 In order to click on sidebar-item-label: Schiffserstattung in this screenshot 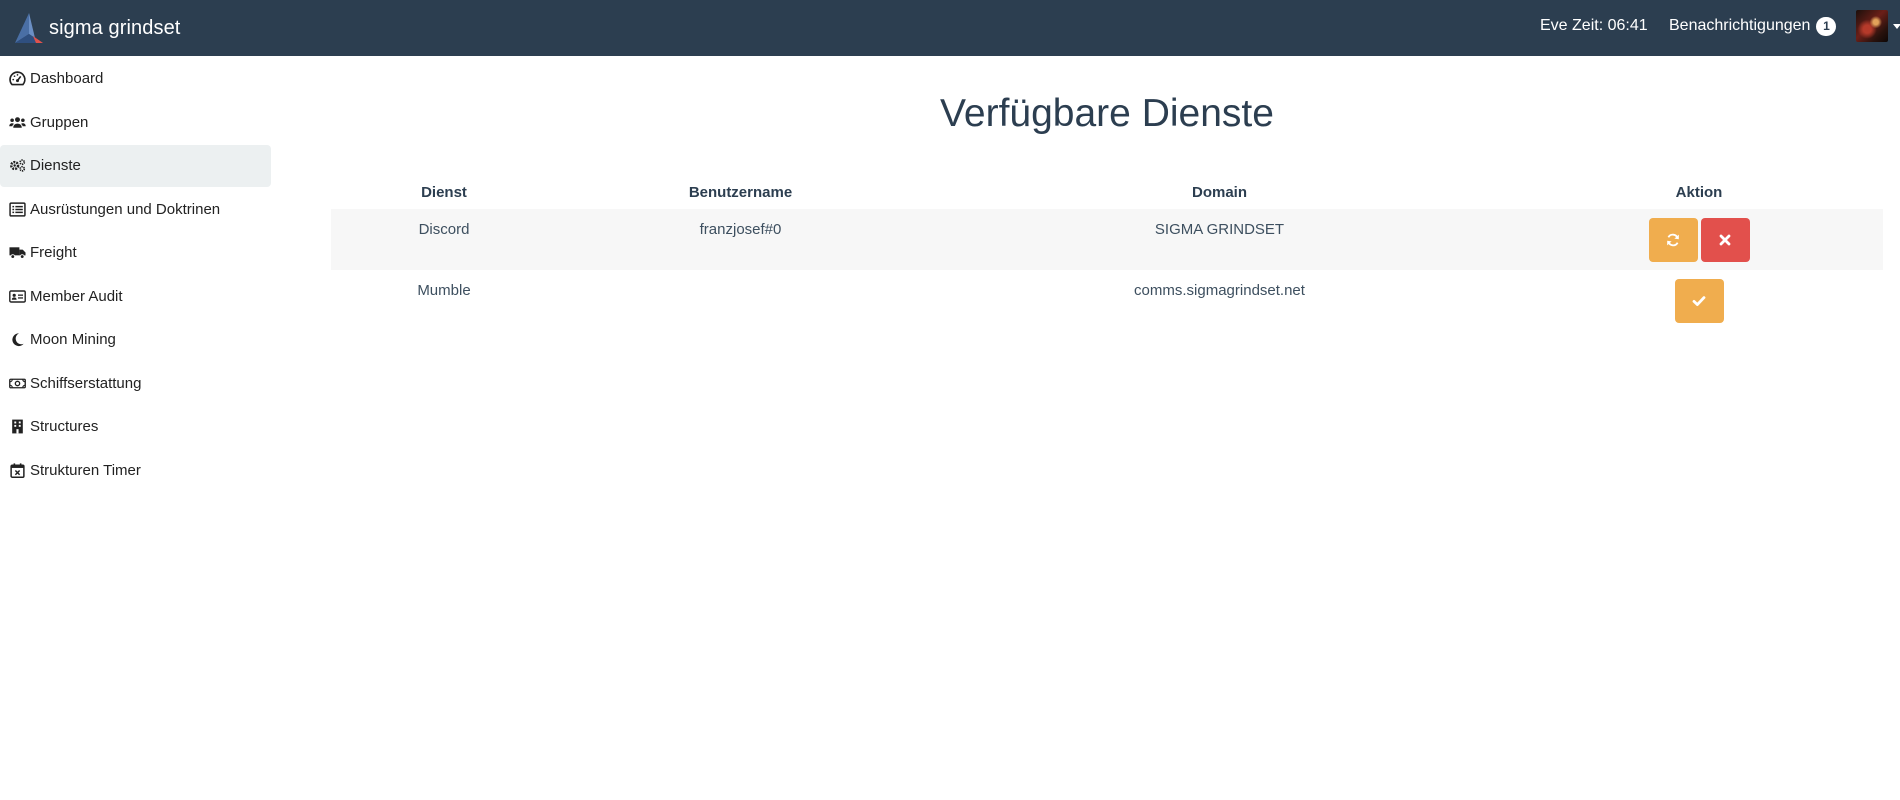, I will do `click(86, 383)`.